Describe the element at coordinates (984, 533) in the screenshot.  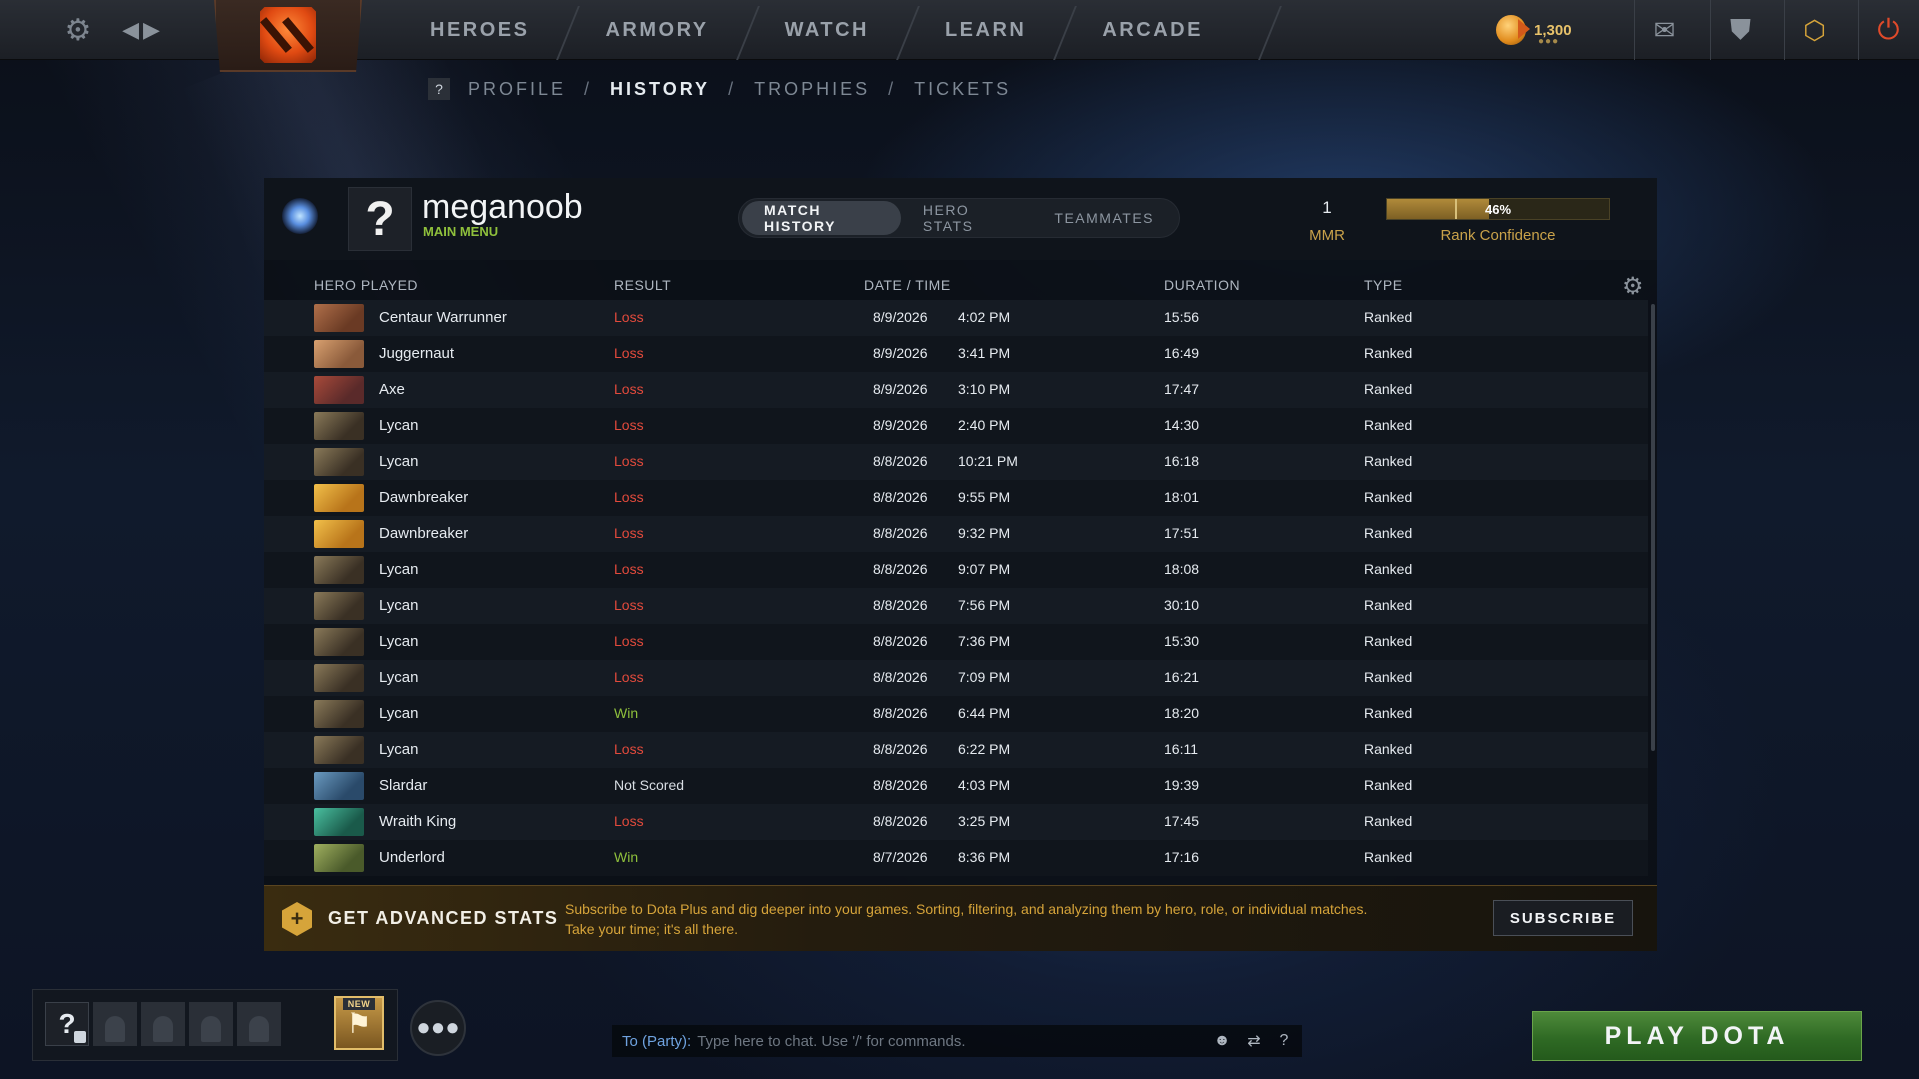
I see `match-time: 9:32 PM` at that location.